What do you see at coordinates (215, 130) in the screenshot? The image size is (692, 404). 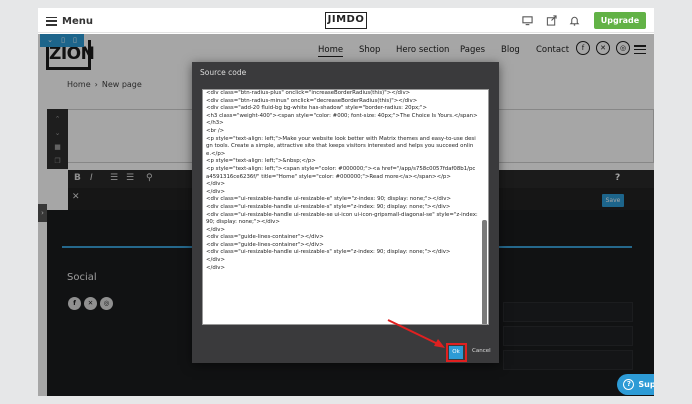 I see `code-line: <br />` at bounding box center [215, 130].